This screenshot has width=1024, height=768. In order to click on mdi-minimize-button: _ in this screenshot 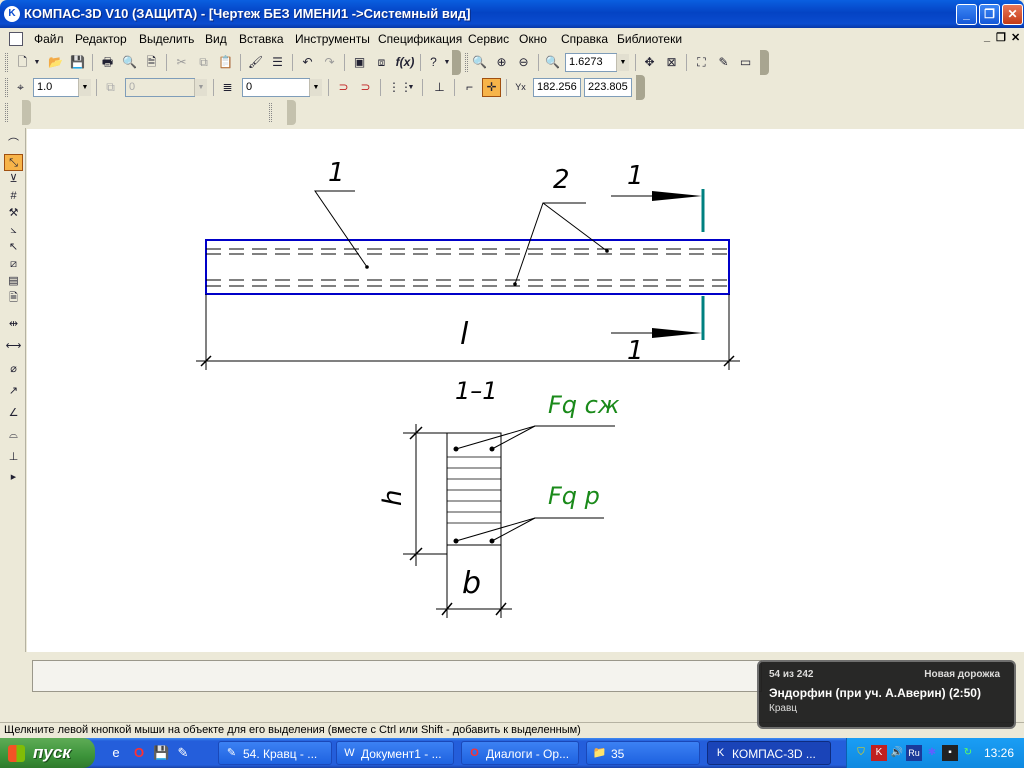, I will do `click(987, 37)`.